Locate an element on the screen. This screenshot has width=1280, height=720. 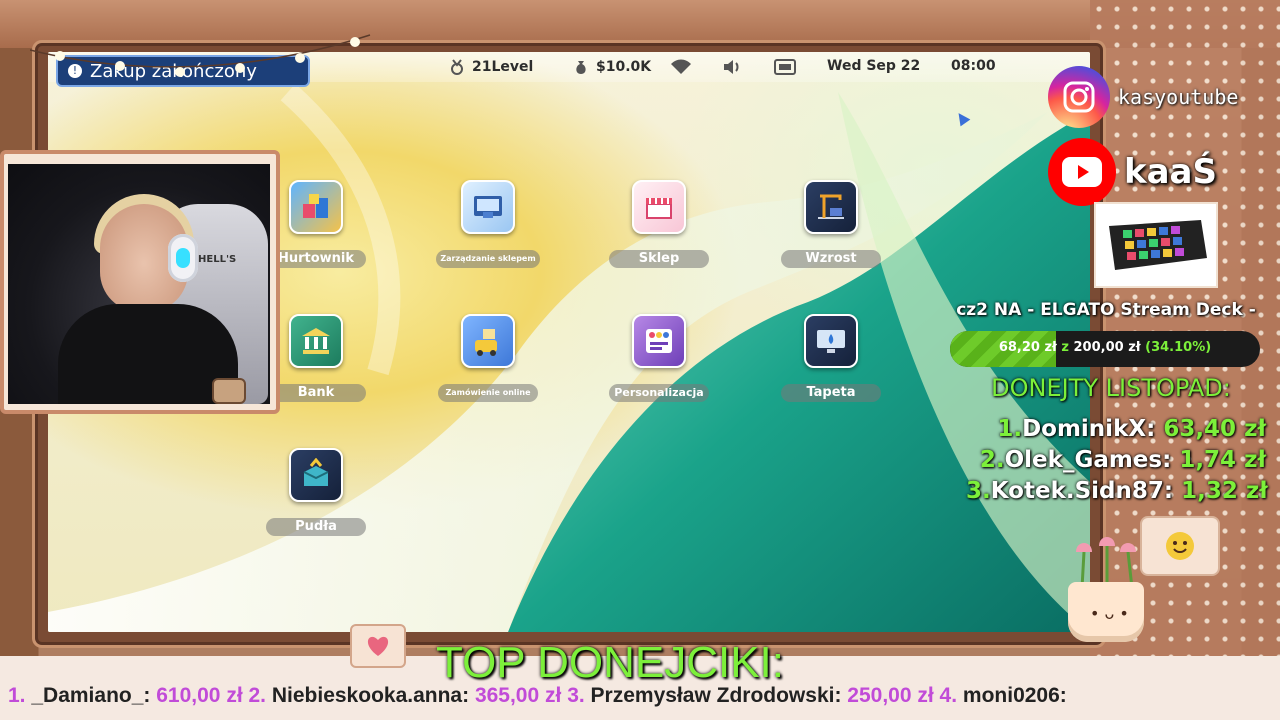
camera-icon is located at coordinates (229, 391).